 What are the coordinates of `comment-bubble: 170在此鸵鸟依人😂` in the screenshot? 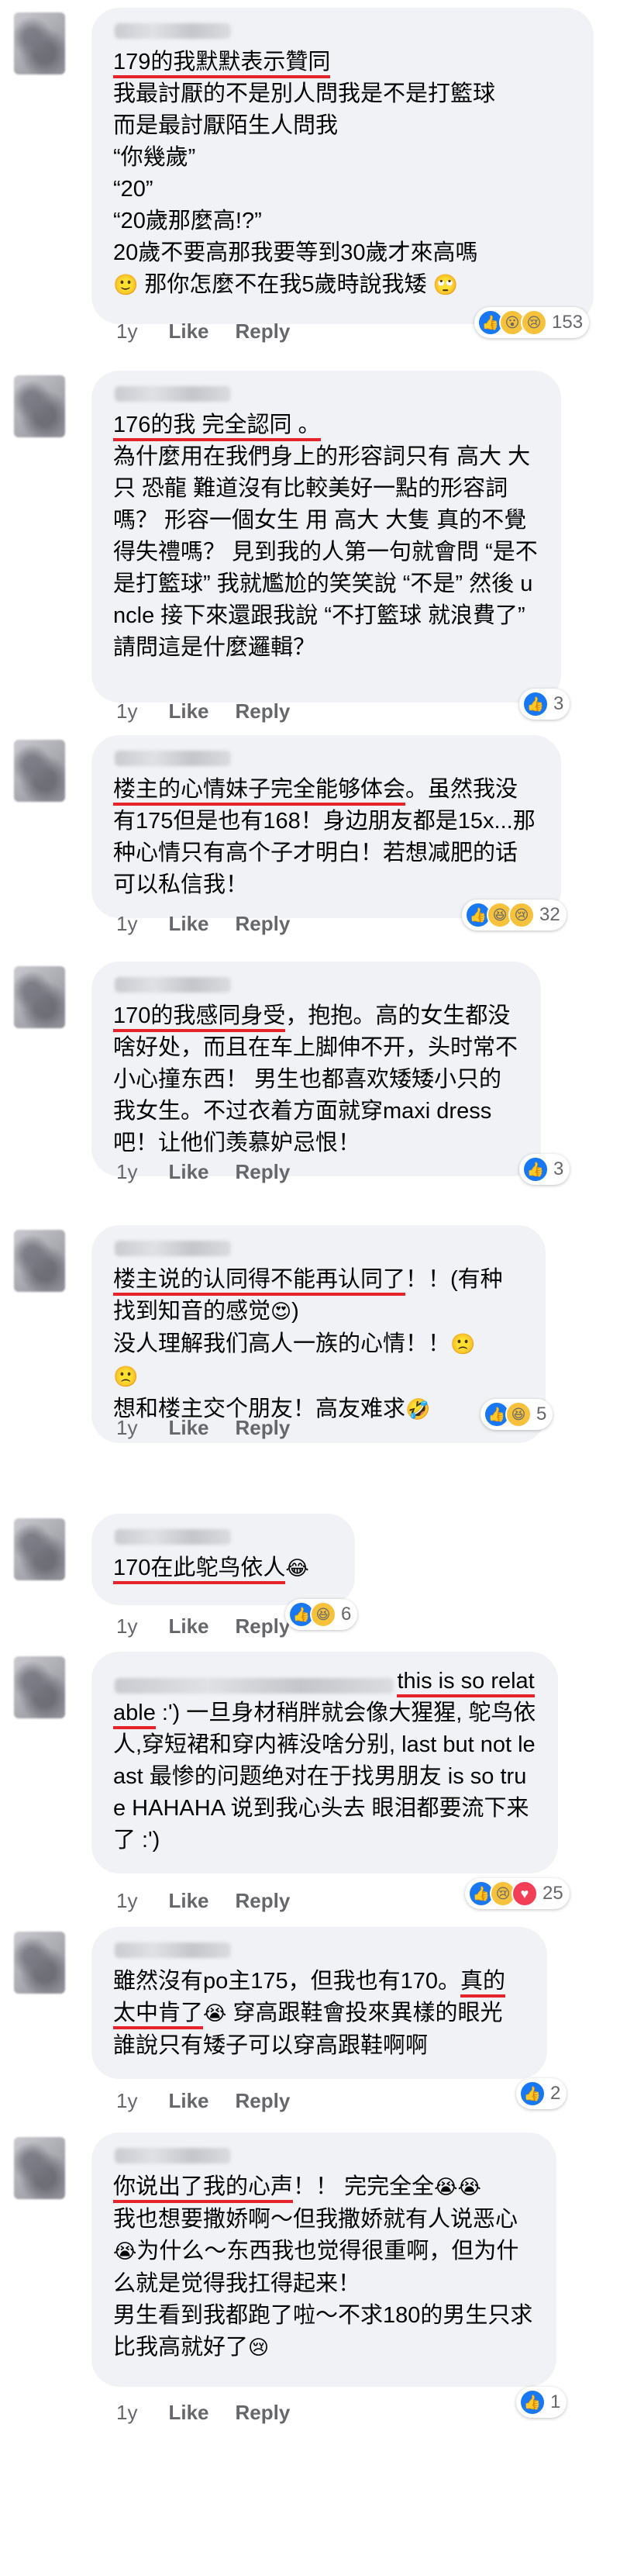 It's located at (223, 1559).